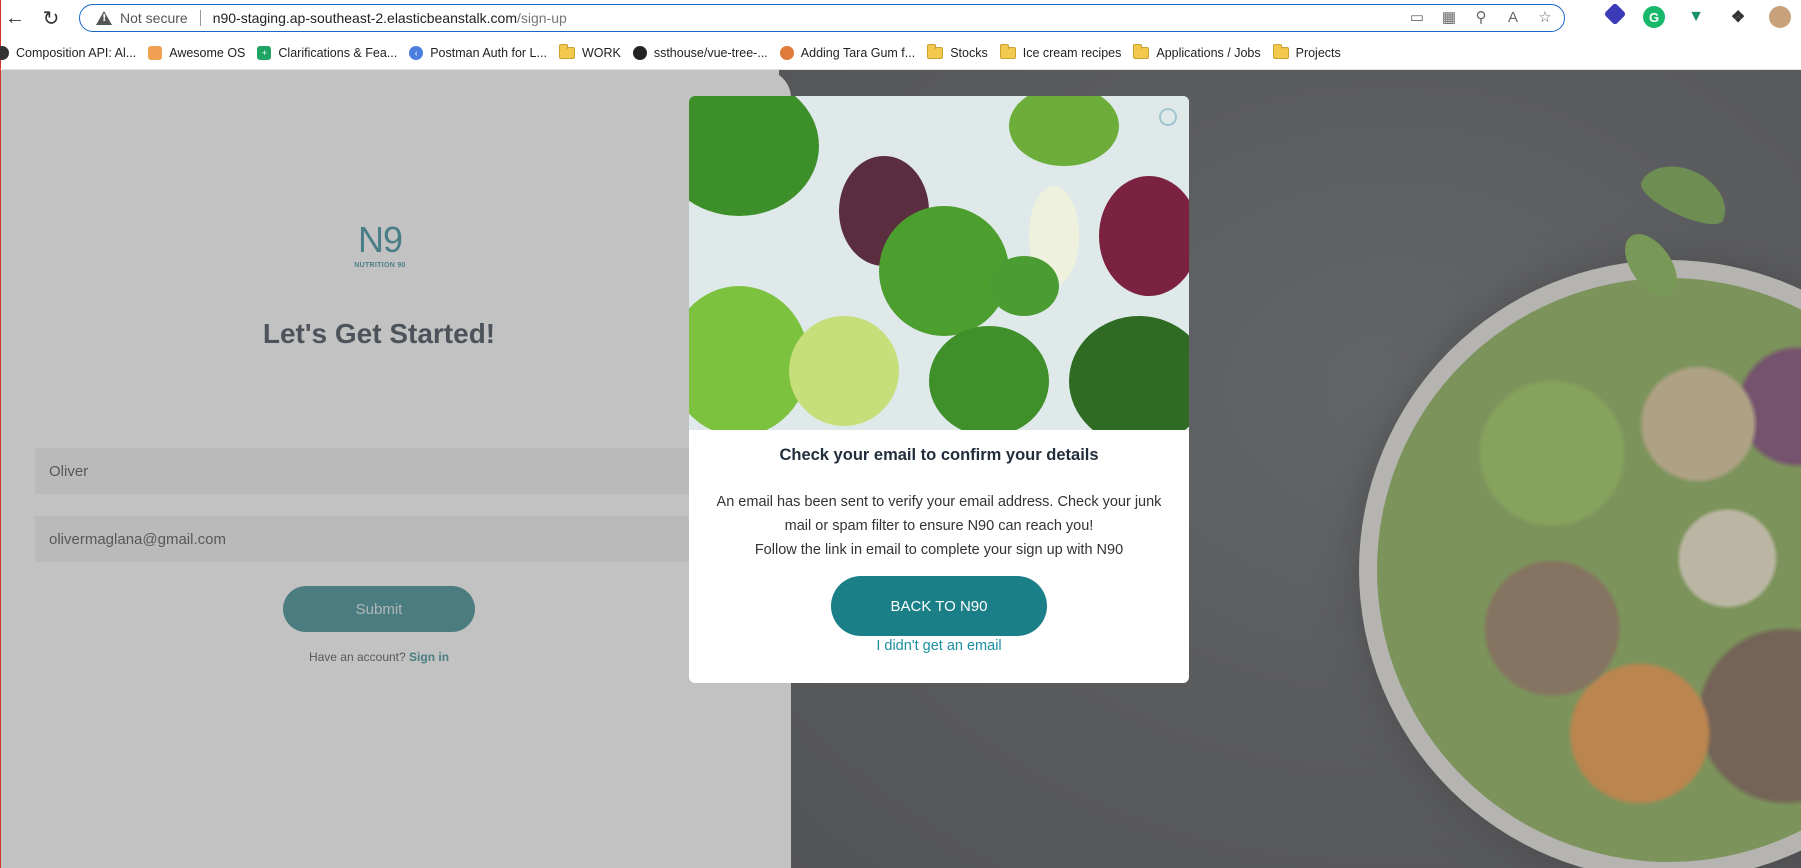 The width and height of the screenshot is (1801, 868). I want to click on key-icon: ⚲, so click(1481, 17).